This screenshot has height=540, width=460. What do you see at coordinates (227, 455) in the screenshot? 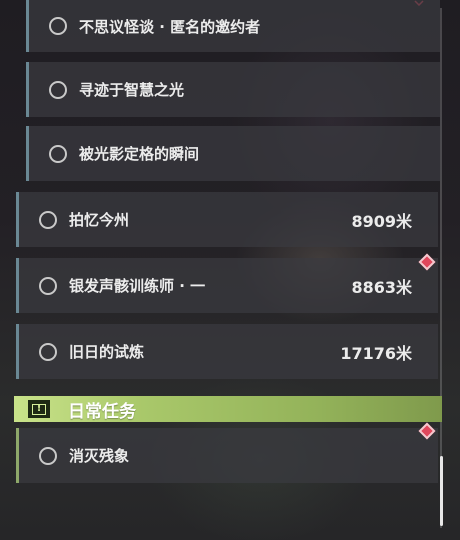
I see `daily-quest-item: 消灭残象` at bounding box center [227, 455].